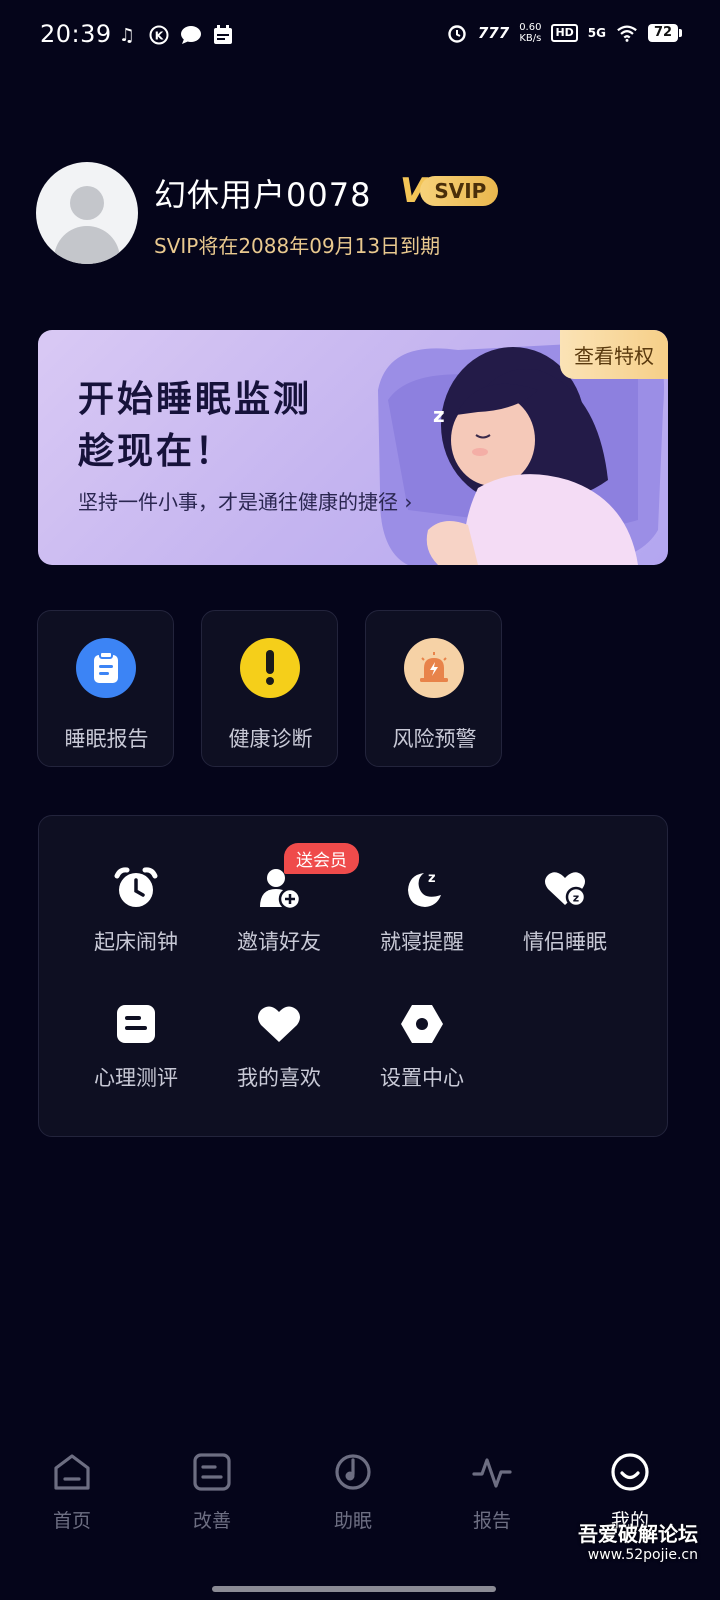  What do you see at coordinates (422, 1024) in the screenshot?
I see `hex-gear-icon` at bounding box center [422, 1024].